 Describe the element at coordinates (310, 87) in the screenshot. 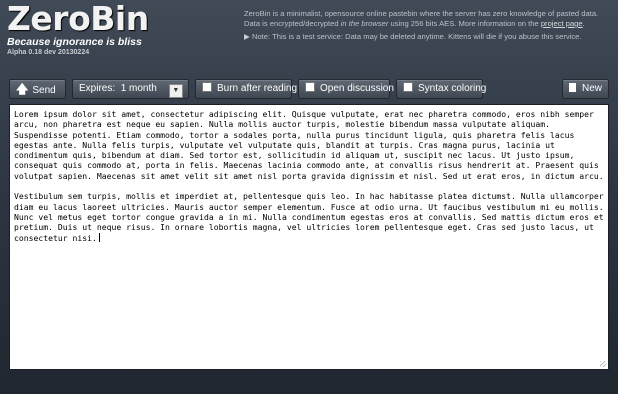

I see `open-discussion-checkbox` at that location.